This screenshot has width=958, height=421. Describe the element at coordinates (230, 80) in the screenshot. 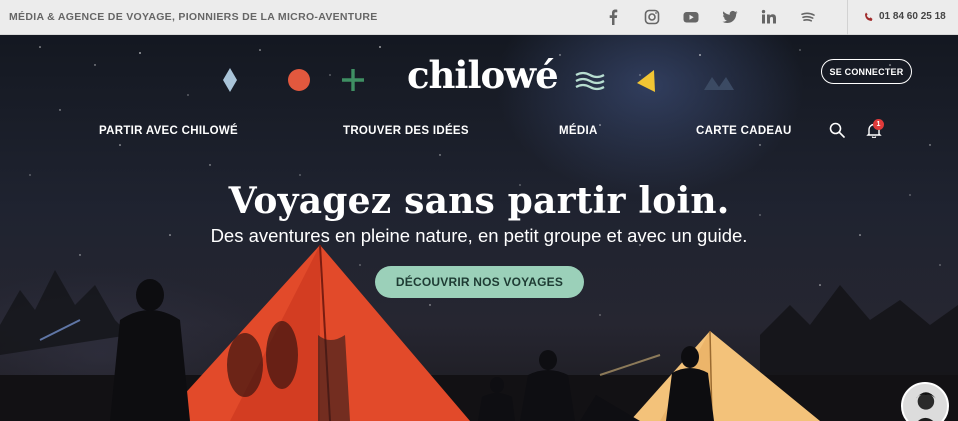

I see `diamond-icon` at that location.